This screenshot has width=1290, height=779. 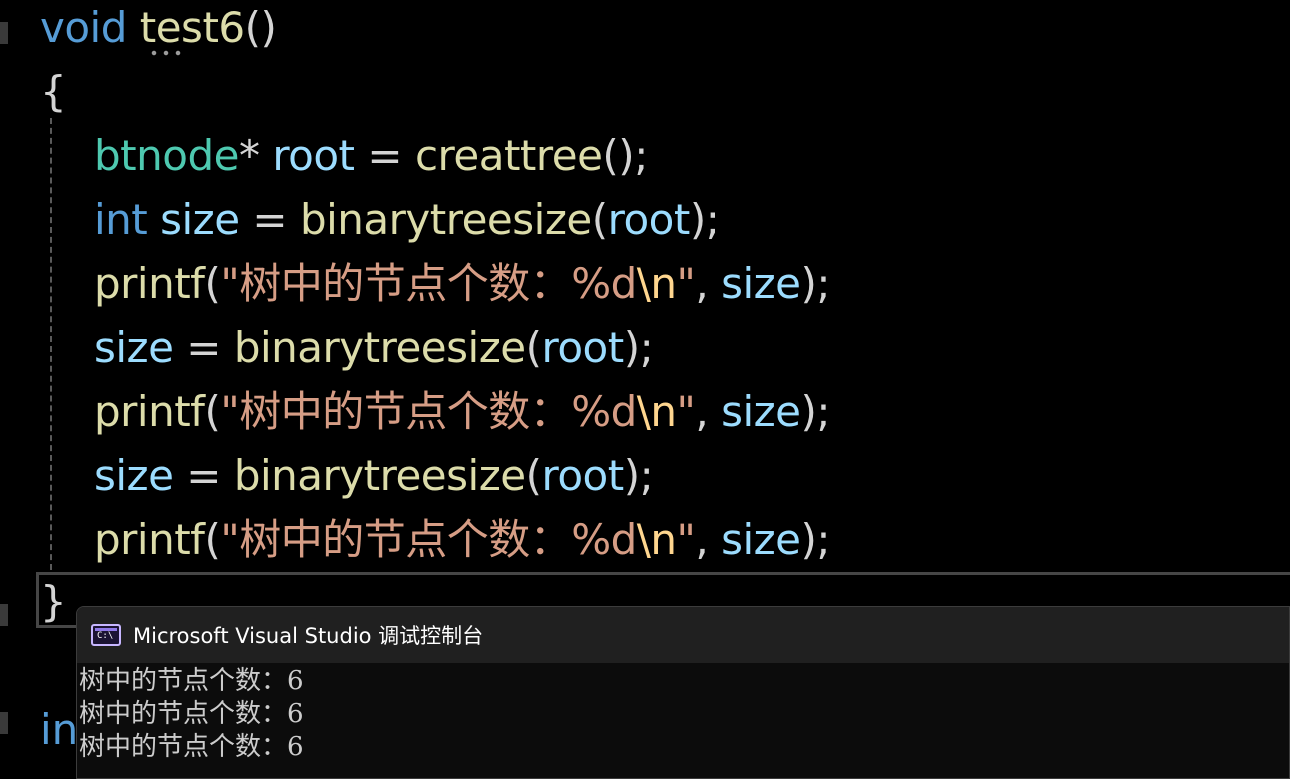 What do you see at coordinates (192, 27) in the screenshot?
I see `code-token: test6` at bounding box center [192, 27].